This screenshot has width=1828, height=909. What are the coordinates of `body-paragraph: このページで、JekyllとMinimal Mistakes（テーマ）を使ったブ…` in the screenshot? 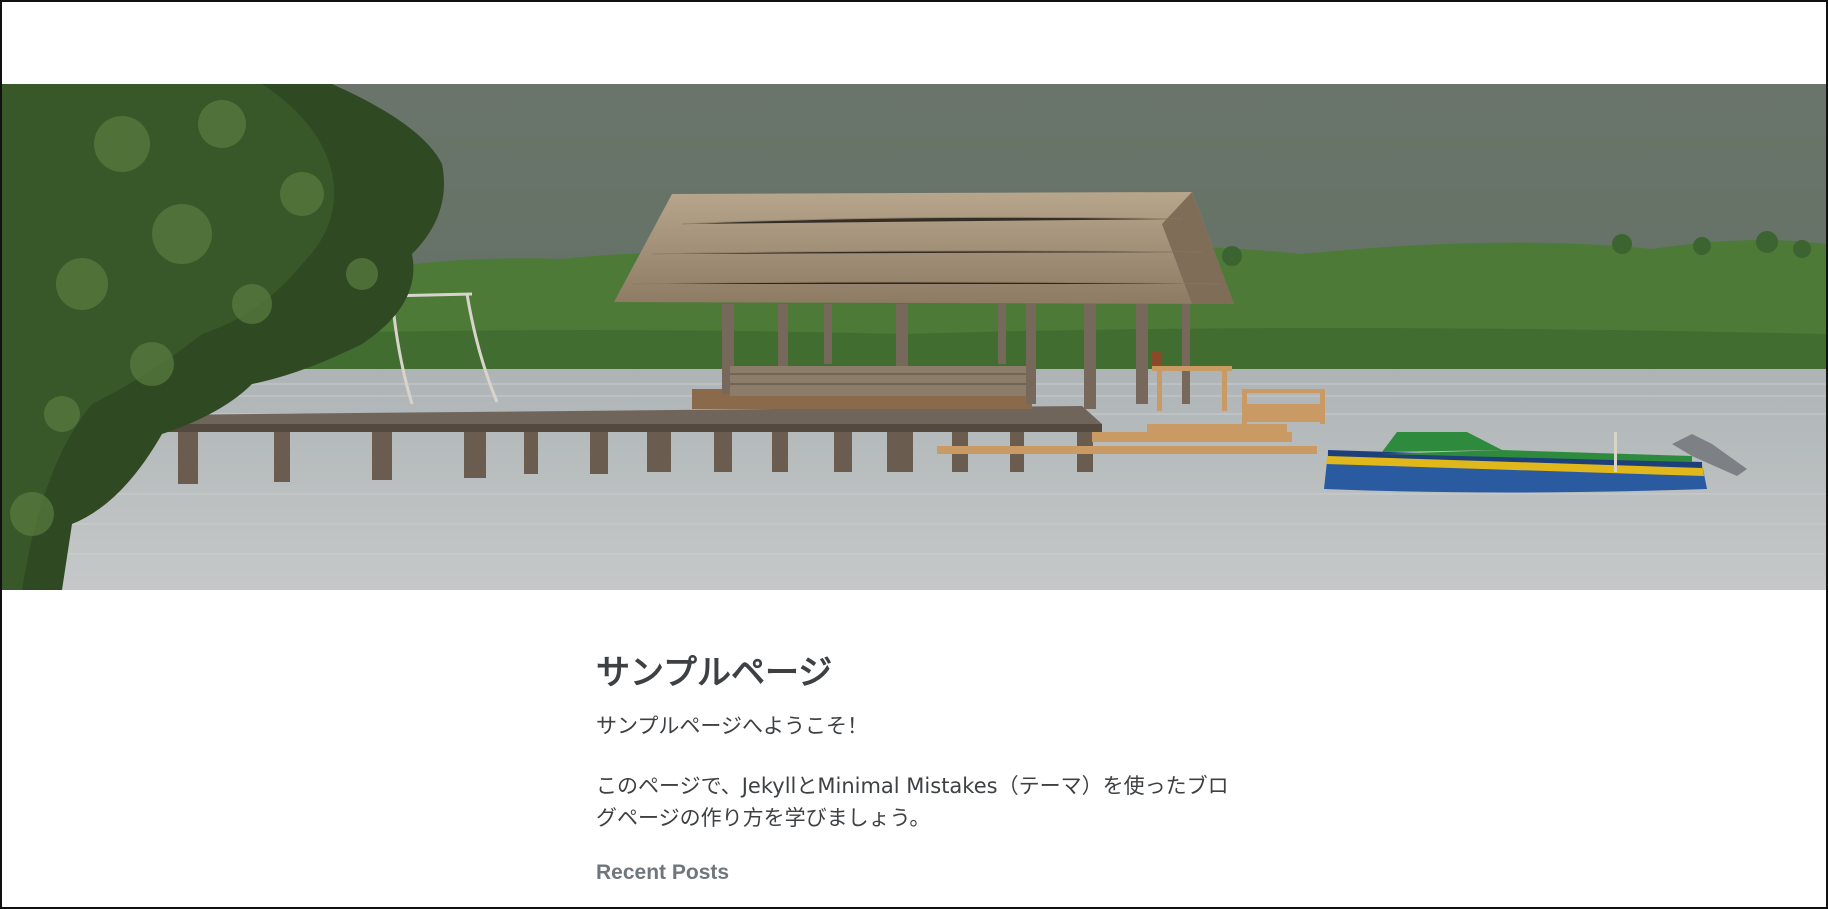 It's located at (912, 802).